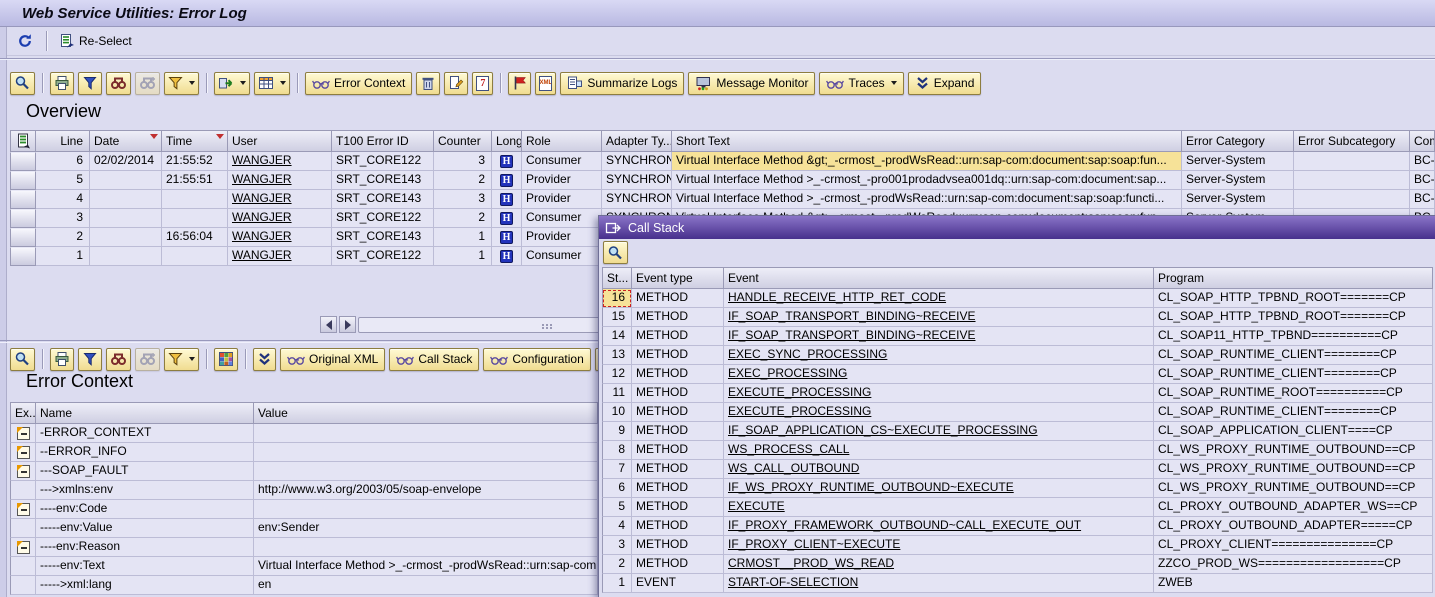 The width and height of the screenshot is (1435, 597). I want to click on change-document-button, so click(456, 83).